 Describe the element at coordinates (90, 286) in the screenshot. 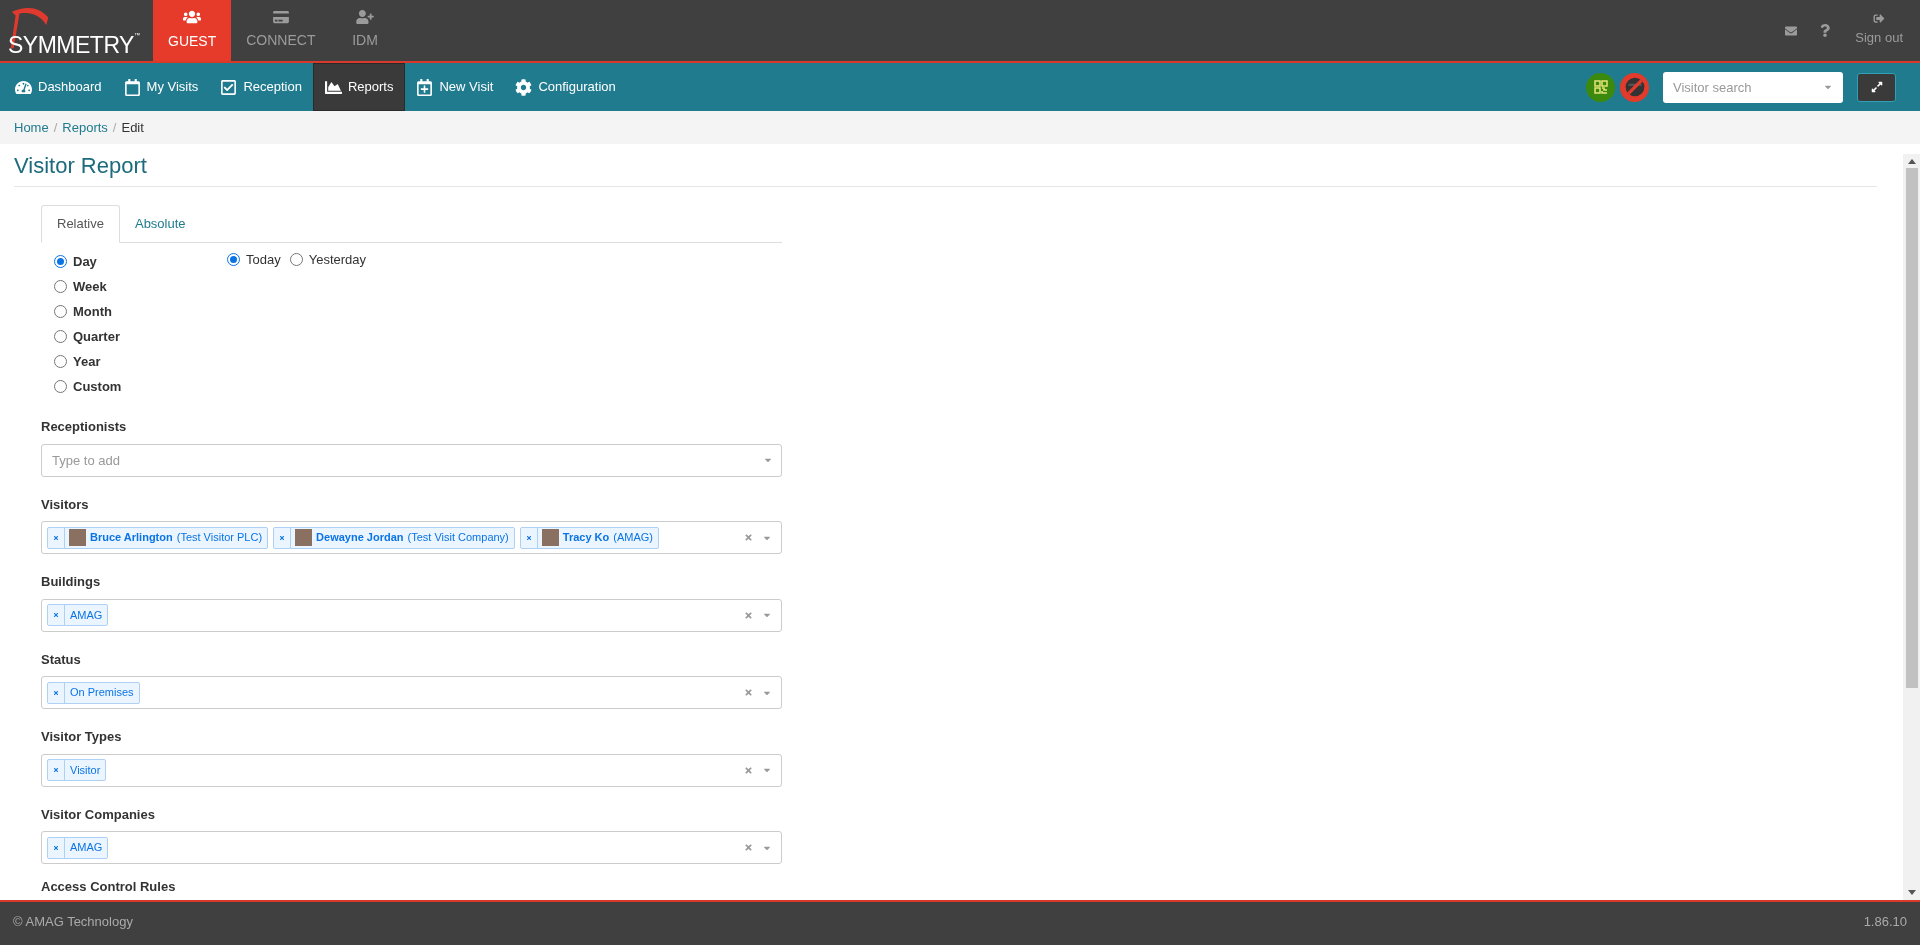

I see `radio-label: Week` at that location.